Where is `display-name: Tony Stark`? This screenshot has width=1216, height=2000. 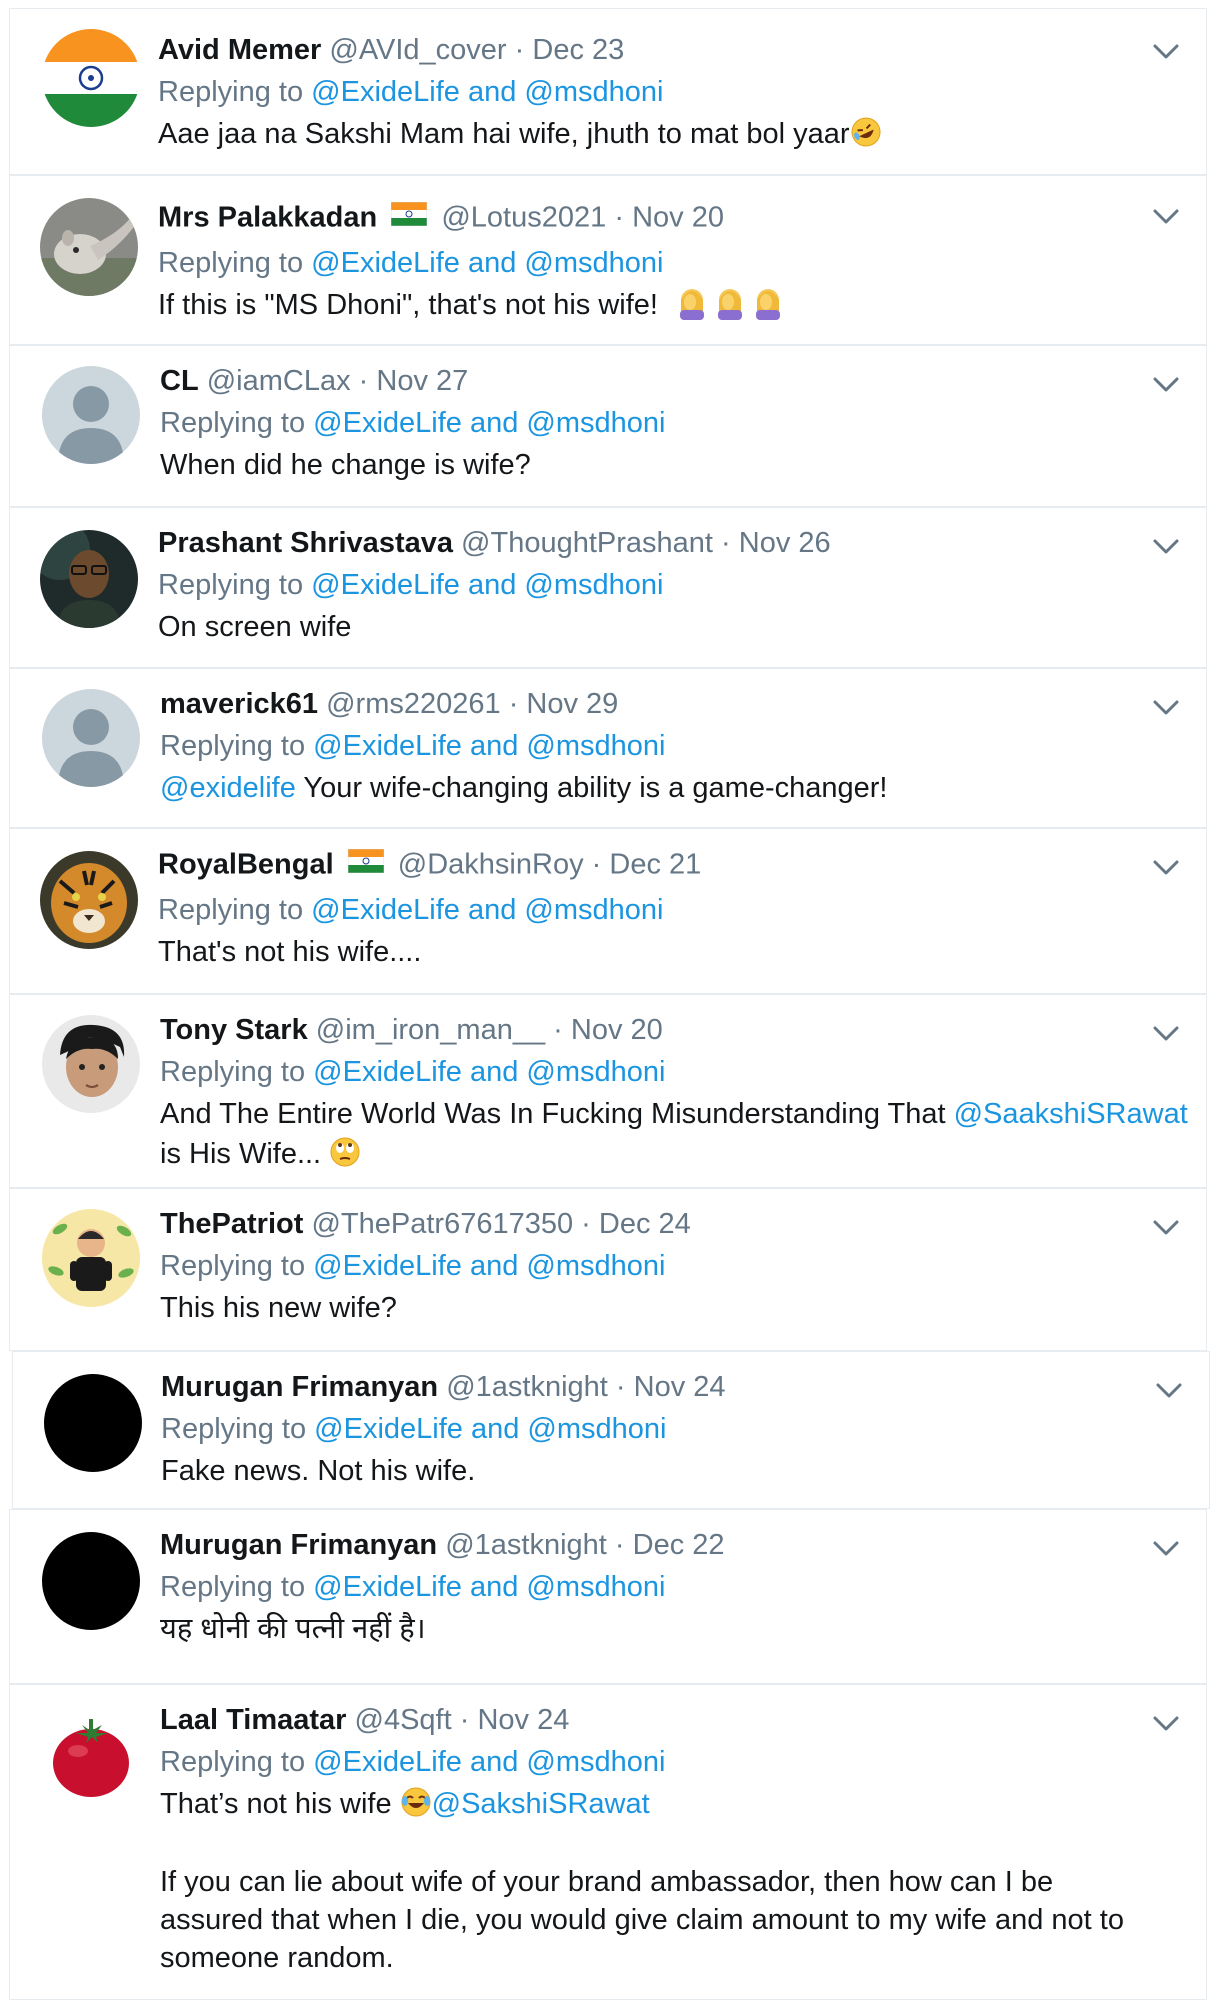
display-name: Tony Stark is located at coordinates (234, 1030).